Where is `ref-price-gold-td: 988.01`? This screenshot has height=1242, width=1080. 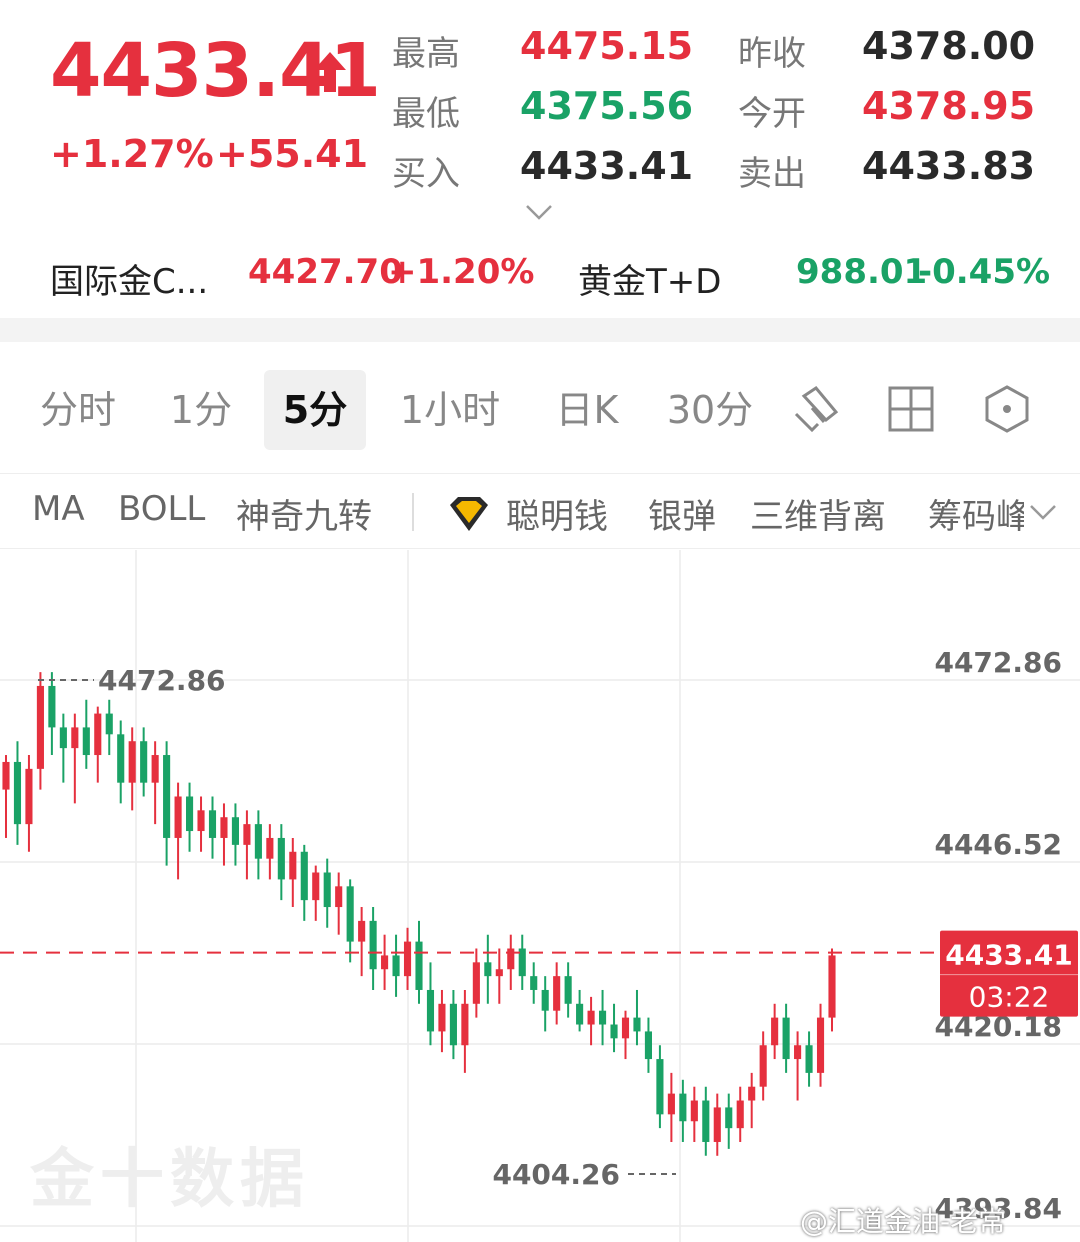
ref-price-gold-td: 988.01 is located at coordinates (862, 272).